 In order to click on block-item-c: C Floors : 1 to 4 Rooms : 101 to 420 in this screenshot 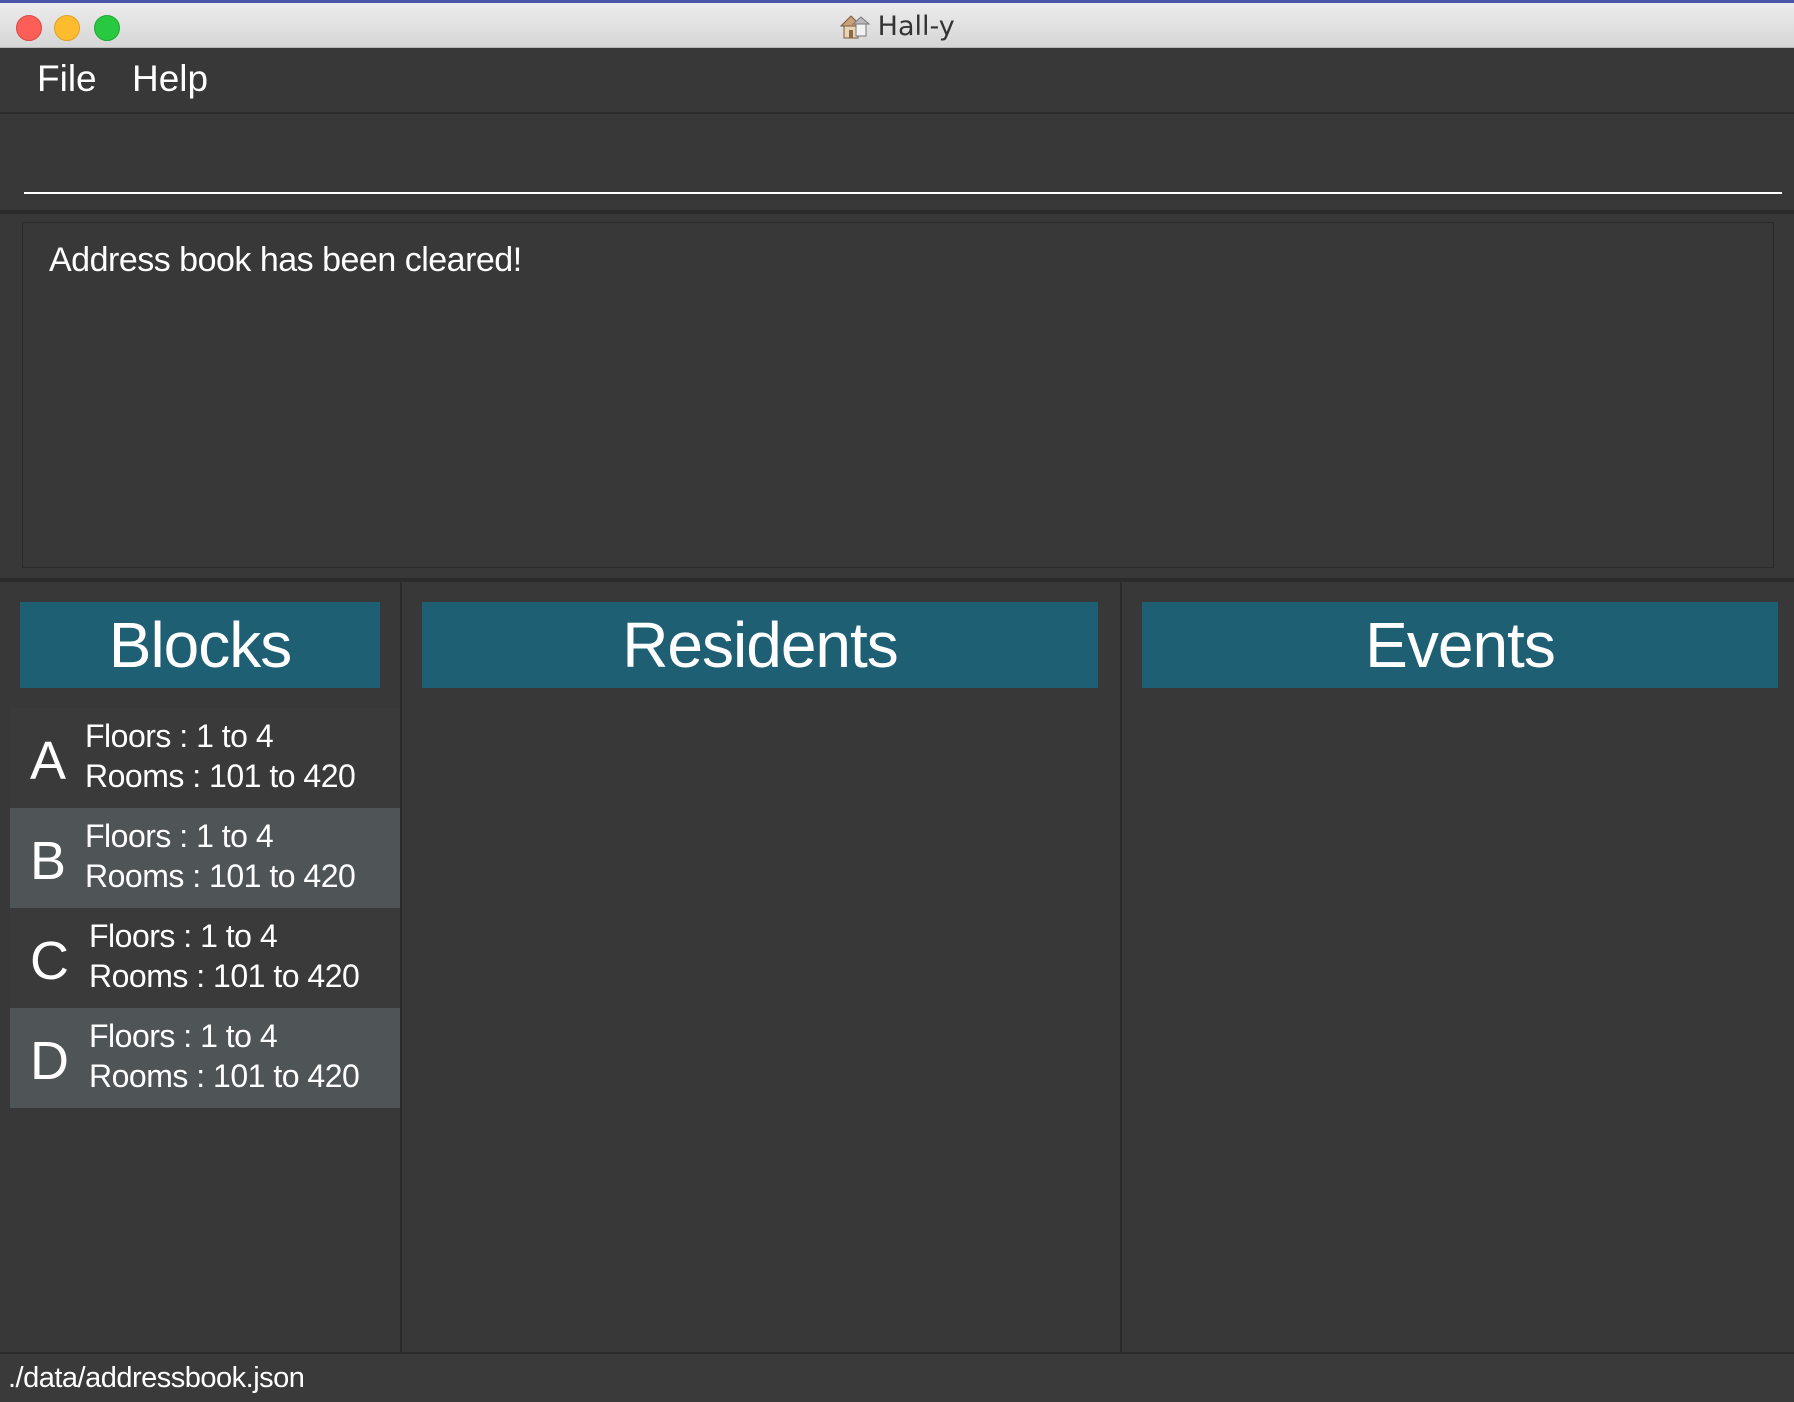, I will do `click(205, 958)`.